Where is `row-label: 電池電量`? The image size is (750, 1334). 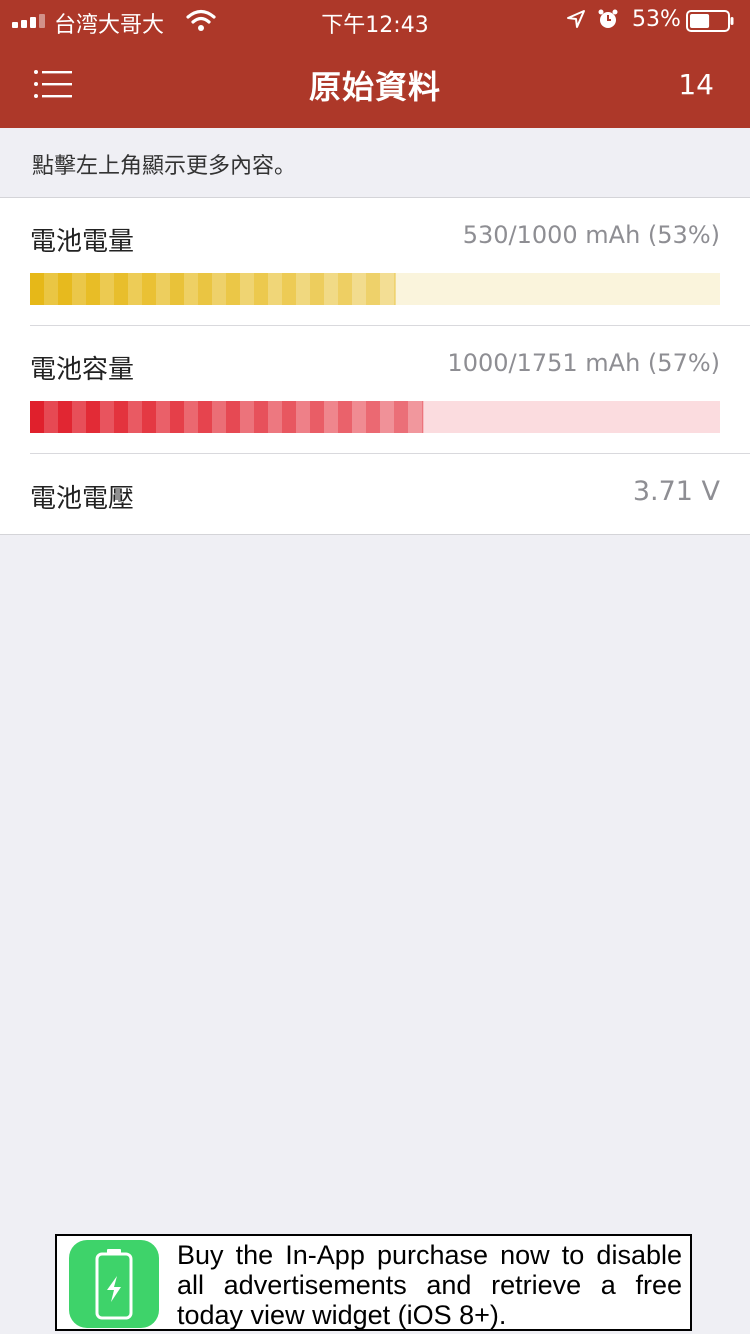
row-label: 電池電量 is located at coordinates (82, 242).